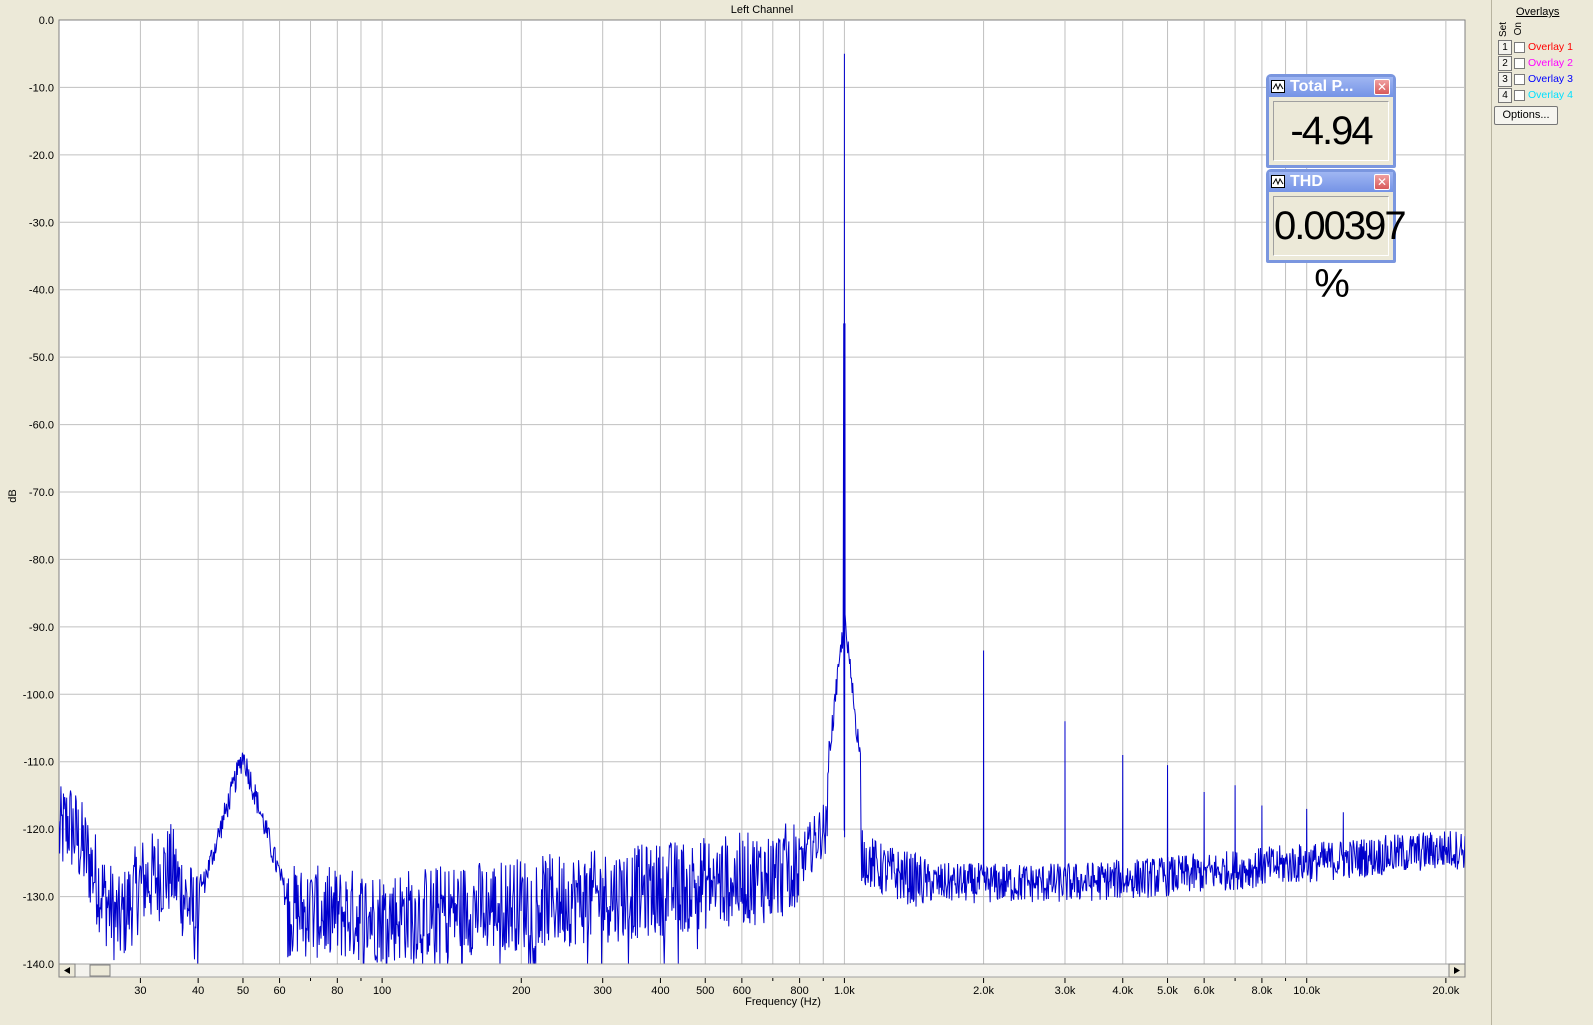 The height and width of the screenshot is (1025, 1593). Describe the element at coordinates (1505, 63) in the screenshot. I see `overlay-set-button: 2` at that location.